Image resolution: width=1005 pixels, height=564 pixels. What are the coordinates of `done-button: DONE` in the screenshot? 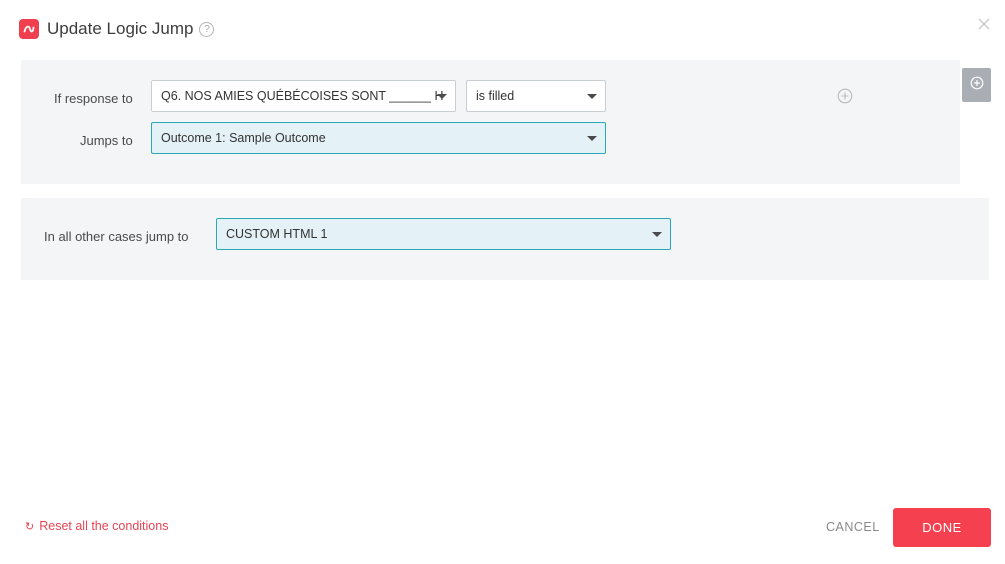 It's located at (942, 527).